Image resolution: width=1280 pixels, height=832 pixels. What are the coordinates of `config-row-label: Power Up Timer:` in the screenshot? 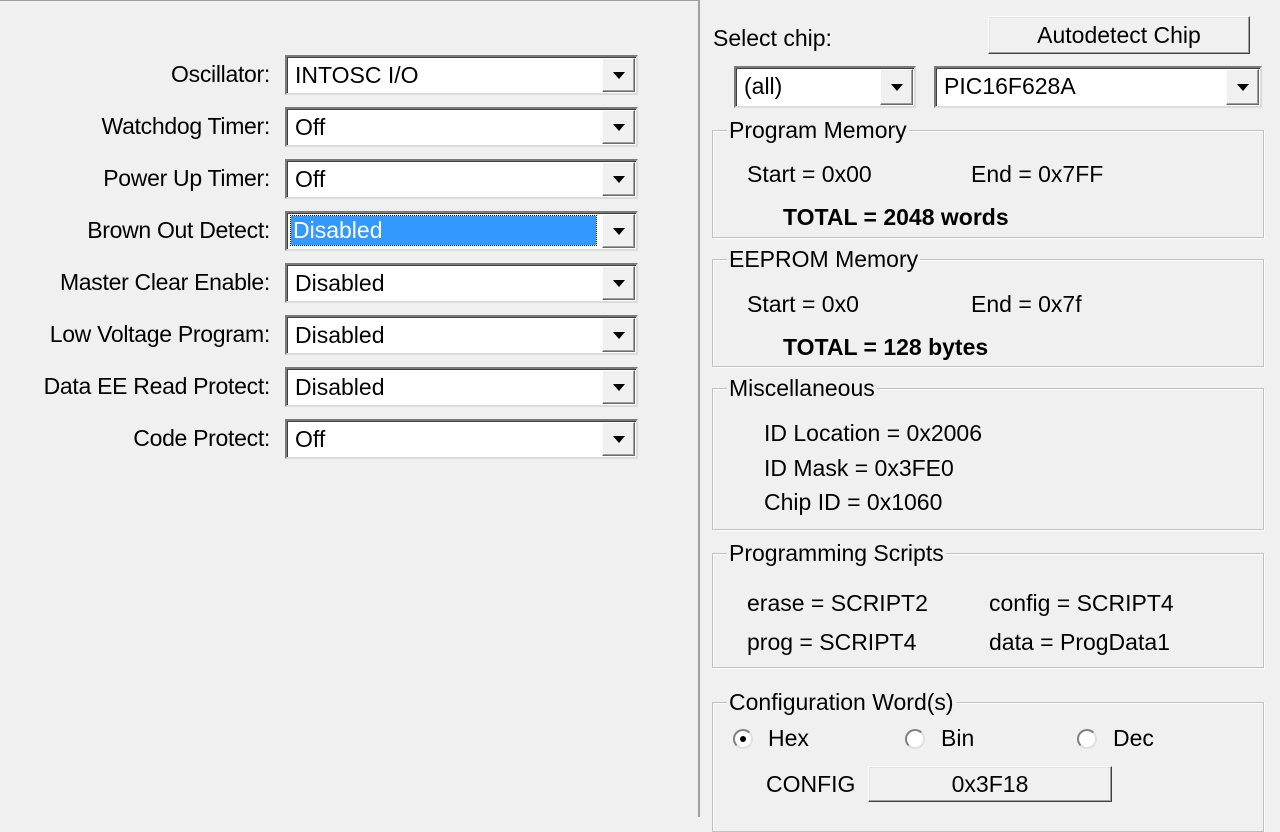 It's located at (186, 178).